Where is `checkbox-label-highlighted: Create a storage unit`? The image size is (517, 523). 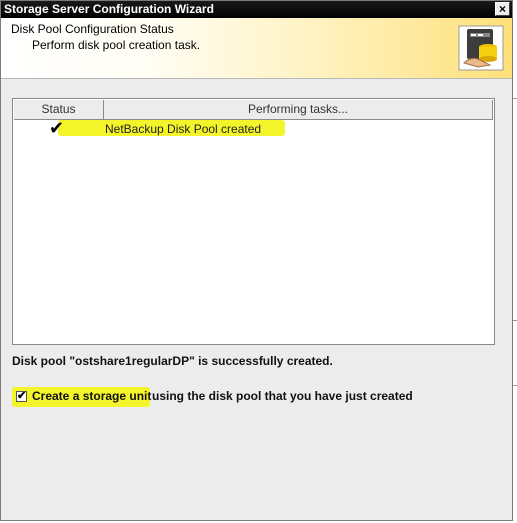 checkbox-label-highlighted: Create a storage unit is located at coordinates (91, 396).